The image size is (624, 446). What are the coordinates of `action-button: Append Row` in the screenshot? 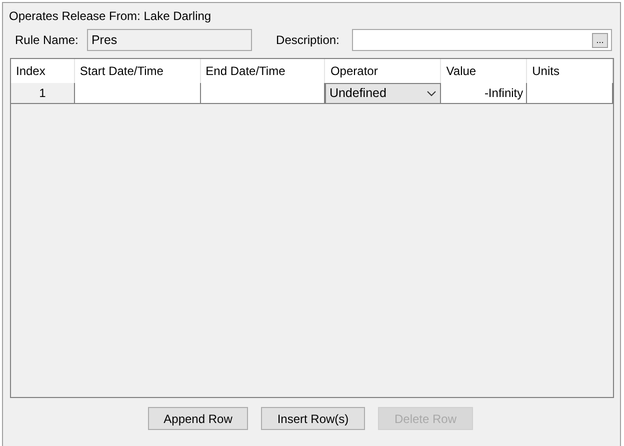 It's located at (198, 418).